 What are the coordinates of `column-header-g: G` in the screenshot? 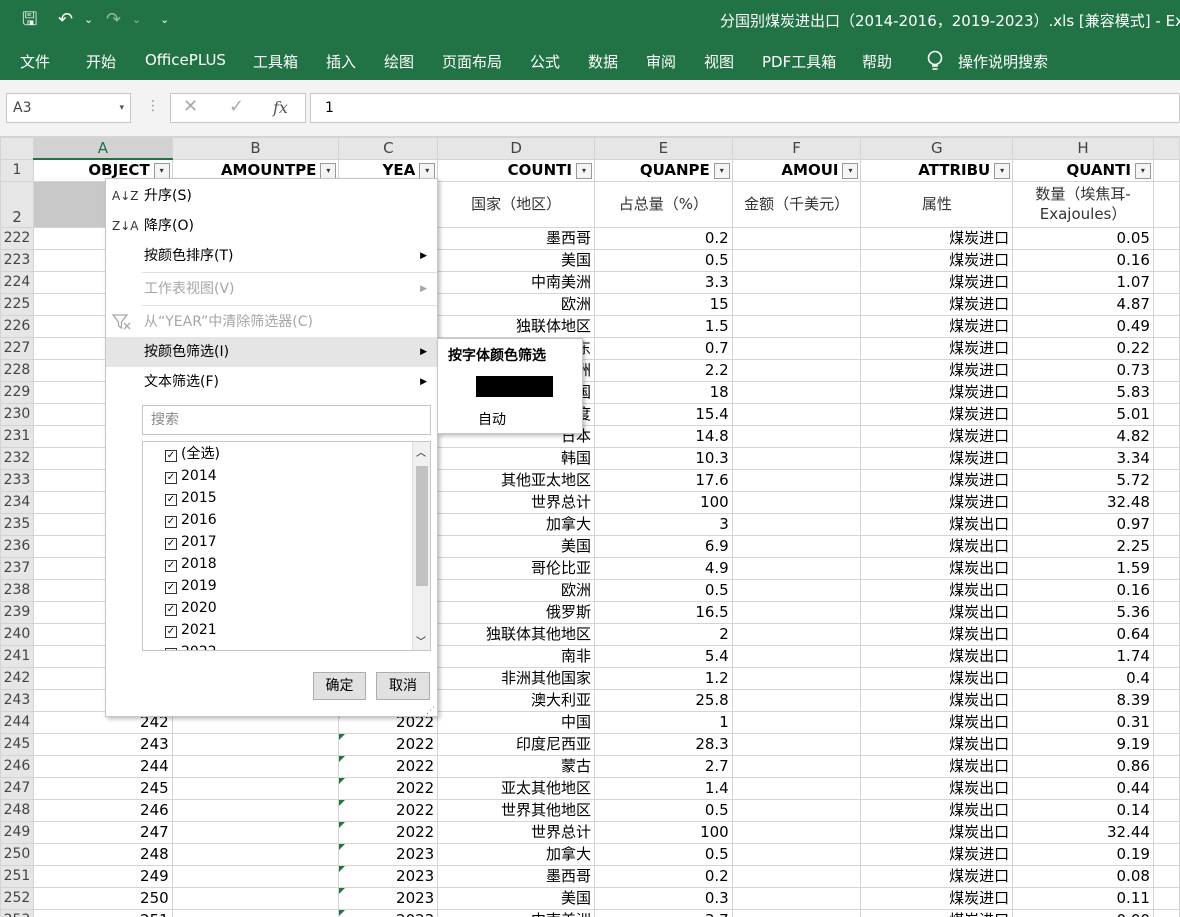 It's located at (937, 148).